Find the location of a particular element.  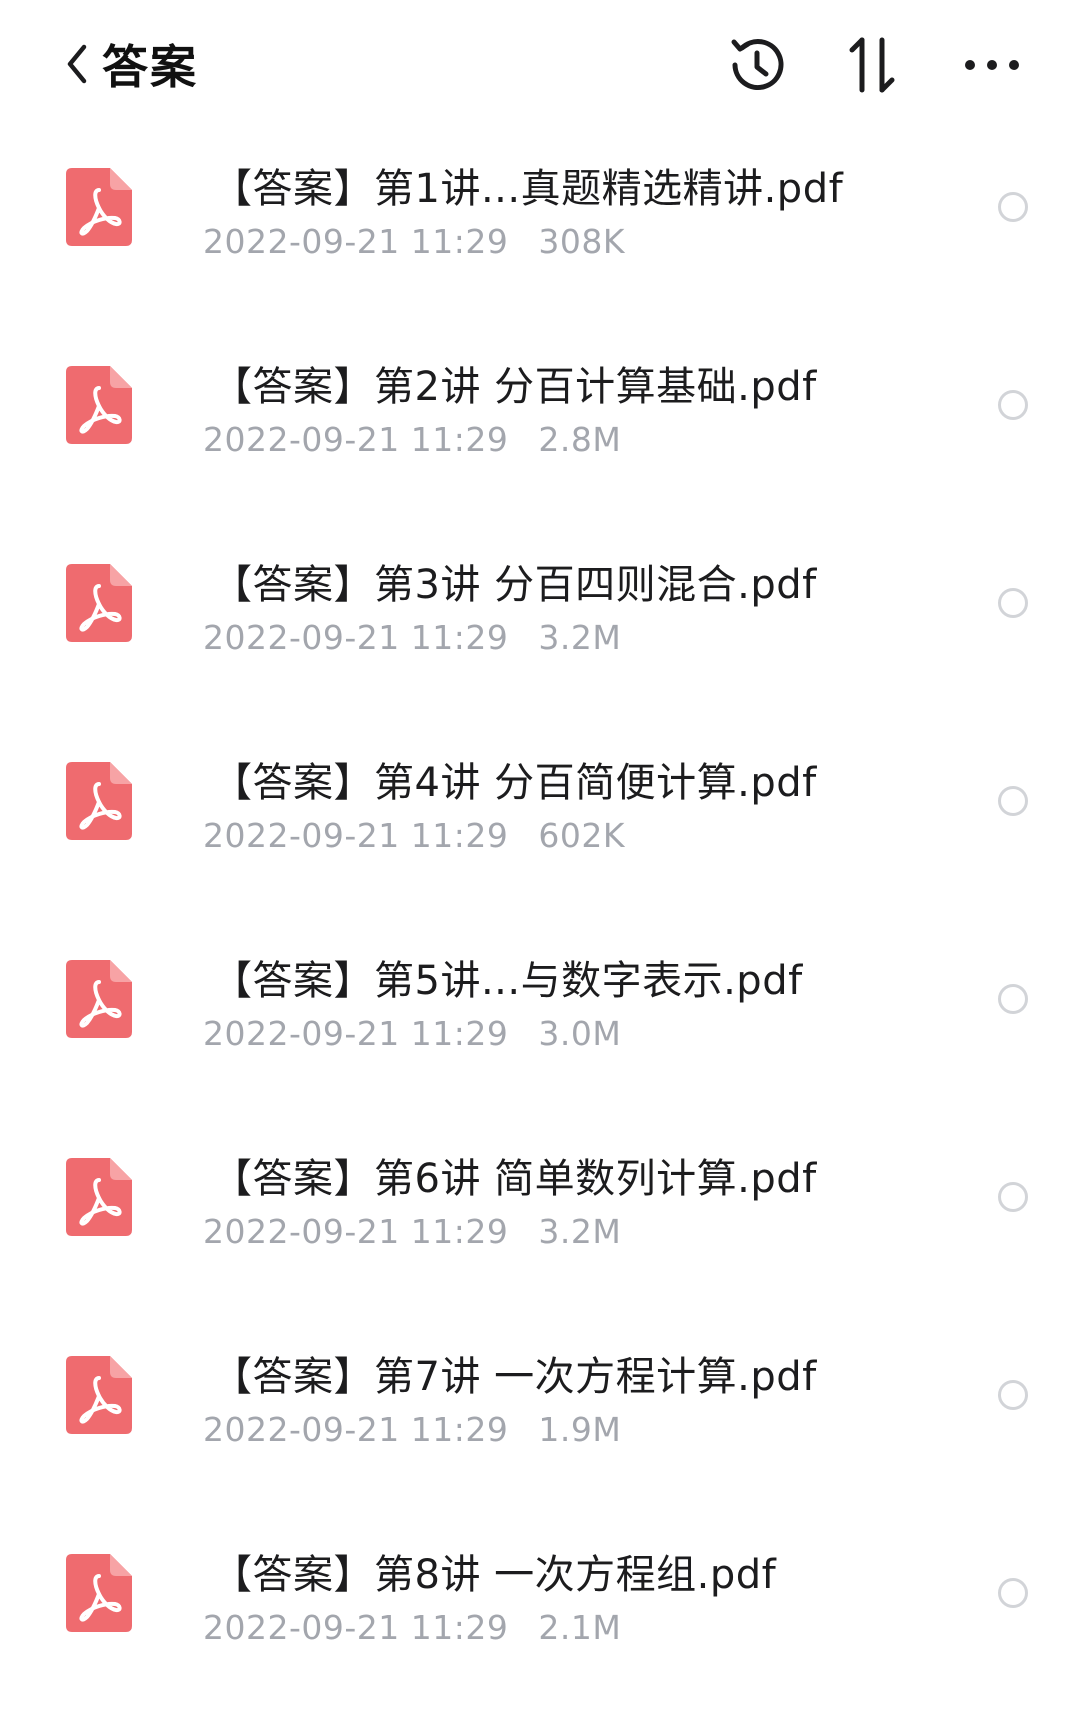

list-item: 【答案】第7讲 一次方程计算.pdf 2022-09-21 11:29 1.9M is located at coordinates (540, 1427).